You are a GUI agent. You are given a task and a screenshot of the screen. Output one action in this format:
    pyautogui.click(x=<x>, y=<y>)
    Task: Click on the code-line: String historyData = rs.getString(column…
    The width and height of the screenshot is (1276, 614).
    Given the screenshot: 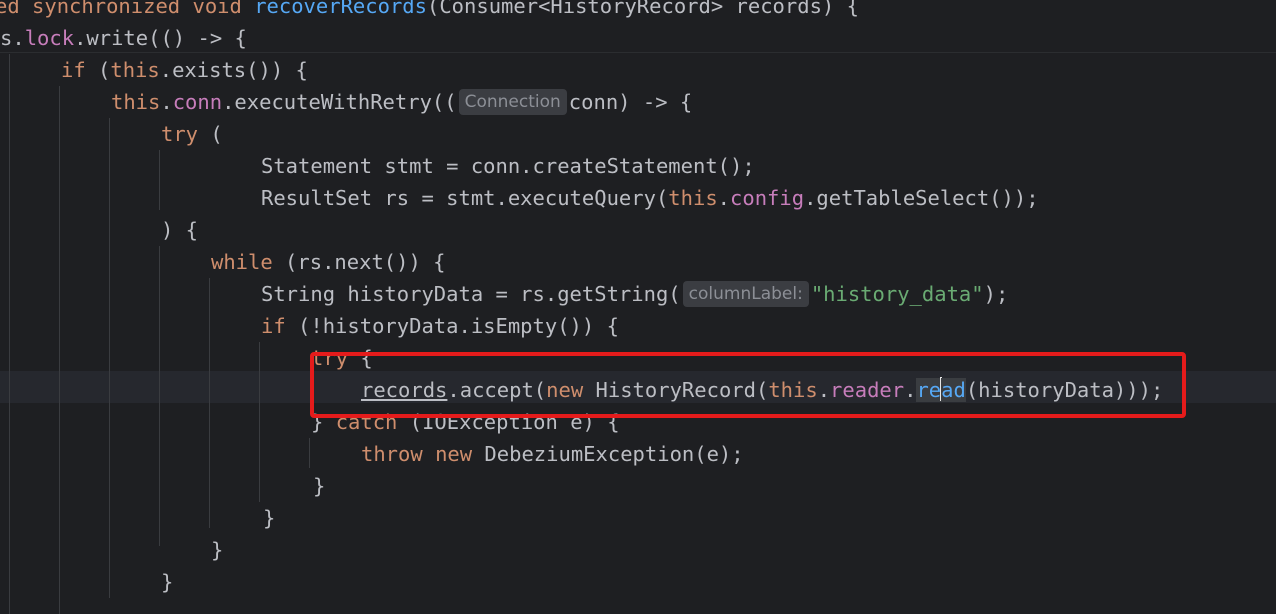 What is the action you would take?
    pyautogui.click(x=634, y=294)
    